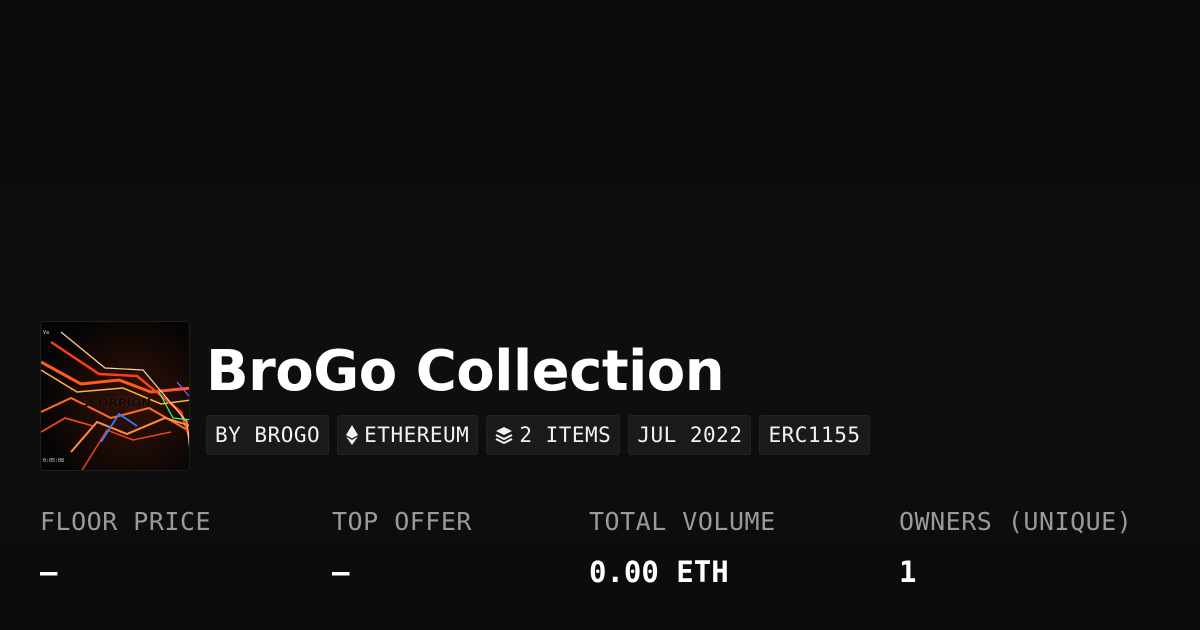 The width and height of the screenshot is (1200, 630). I want to click on floor-price-value: –, so click(49, 572).